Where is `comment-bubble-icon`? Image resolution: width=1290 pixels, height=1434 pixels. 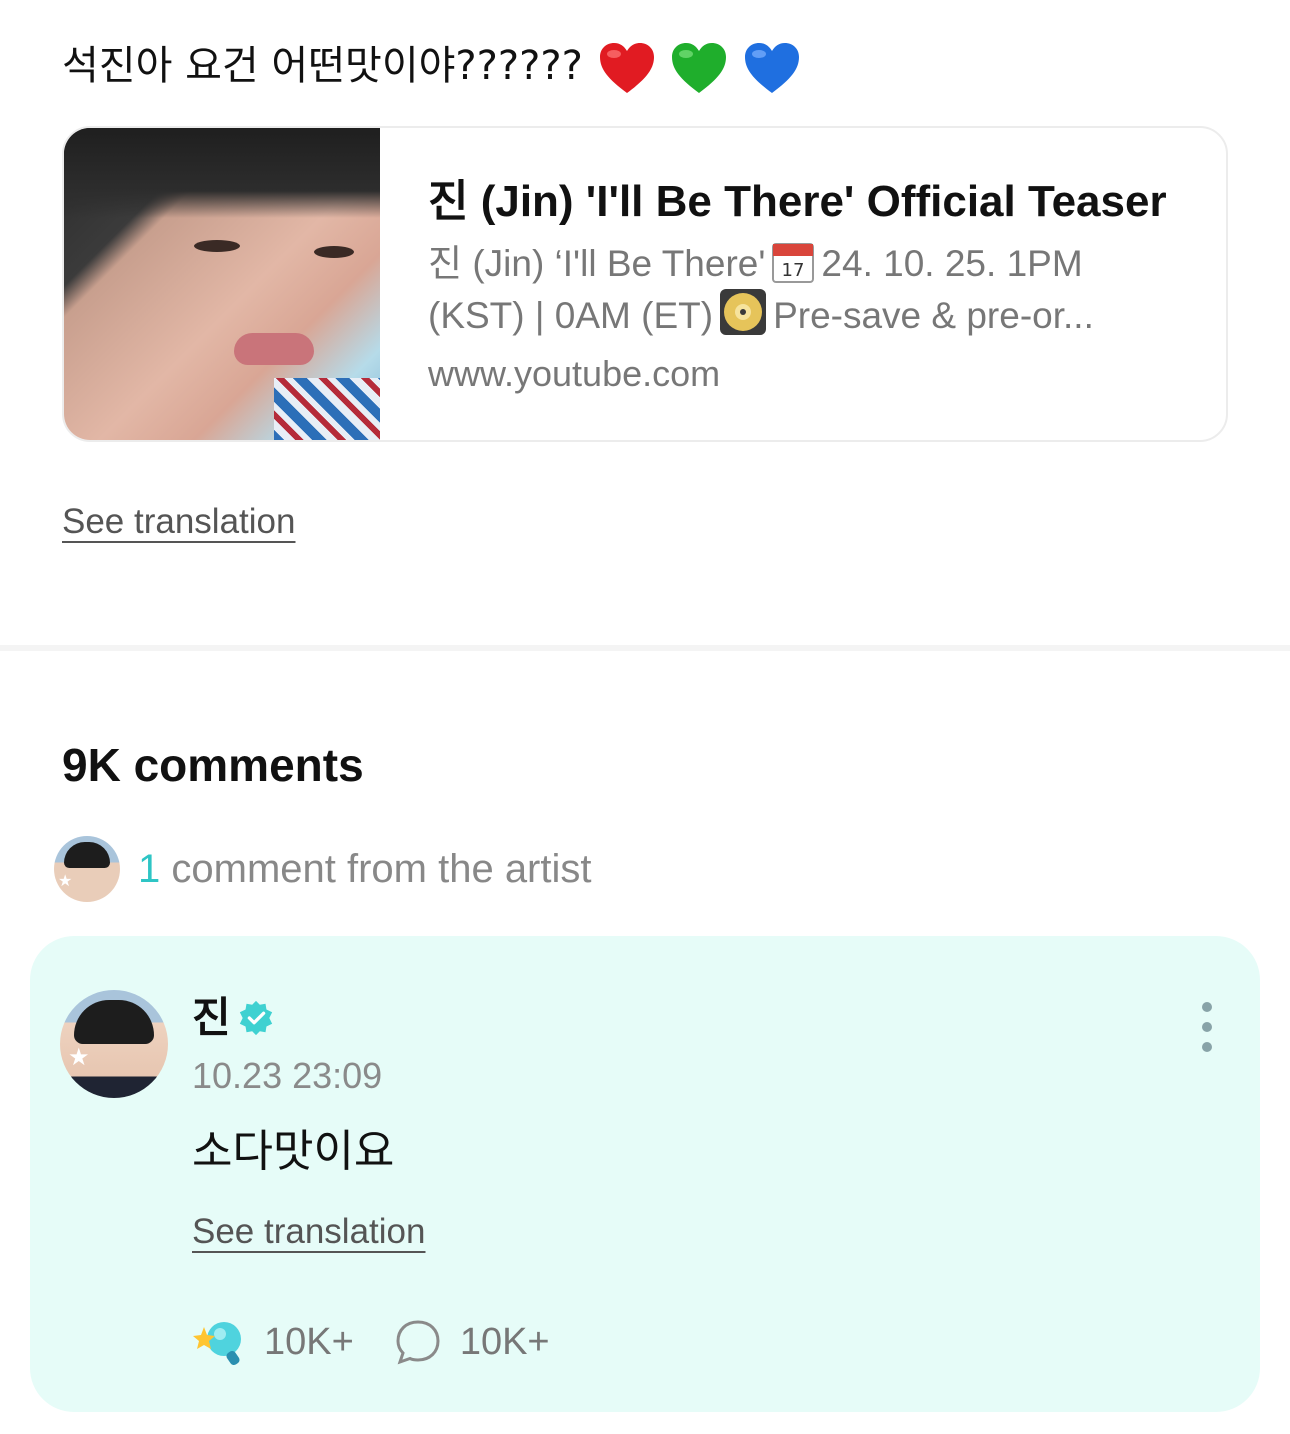
comment-bubble-icon is located at coordinates (418, 1342).